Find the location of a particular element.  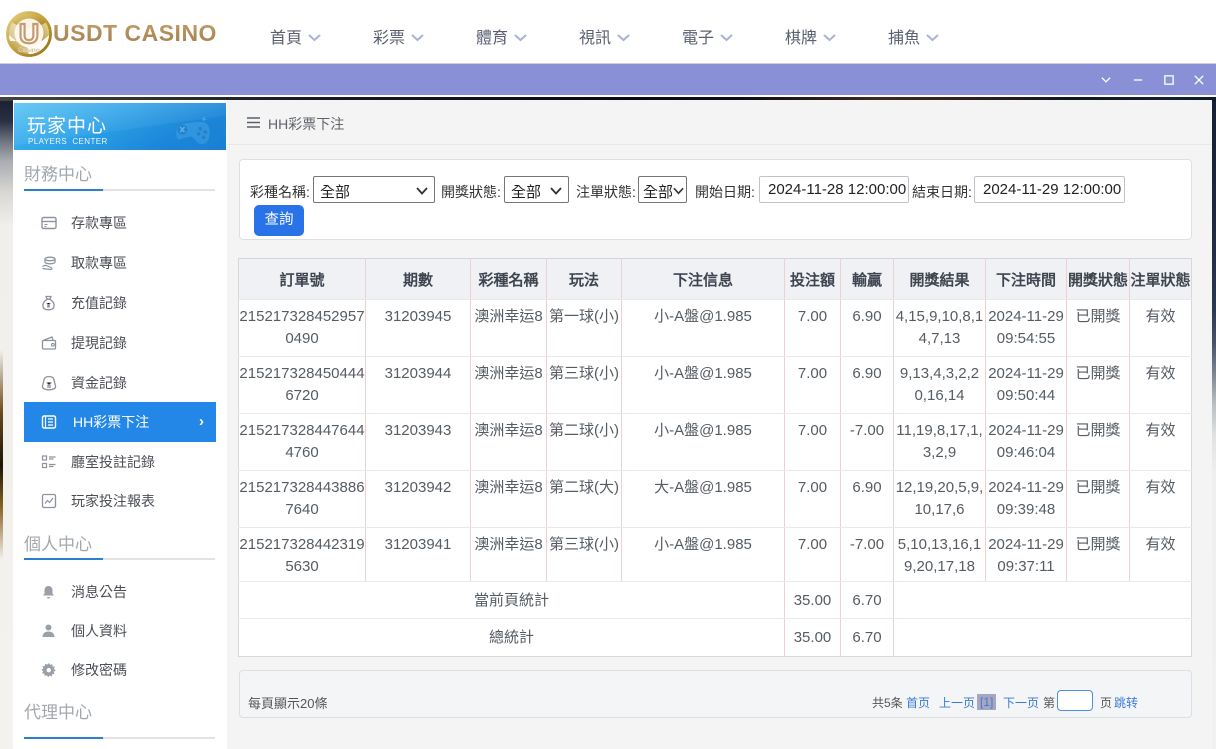

svg-text: U is located at coordinates (29, 33).